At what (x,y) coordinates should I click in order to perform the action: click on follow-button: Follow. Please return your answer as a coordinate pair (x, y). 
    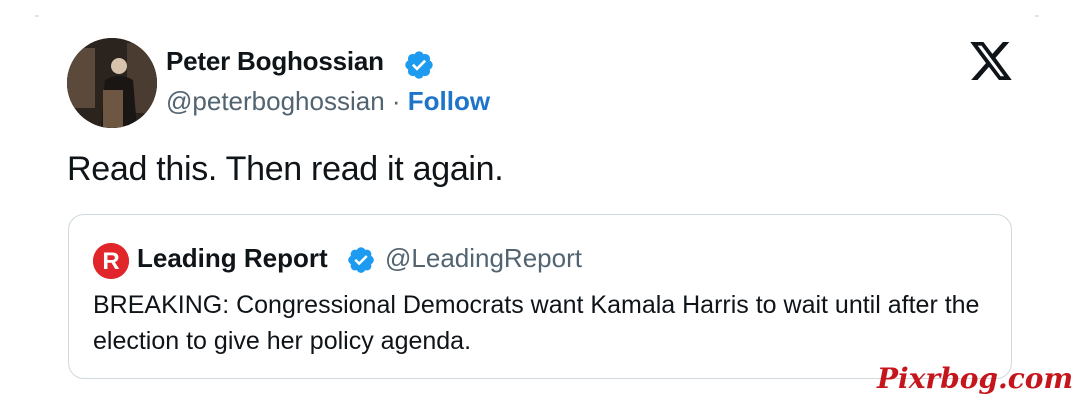
    Looking at the image, I should click on (449, 101).